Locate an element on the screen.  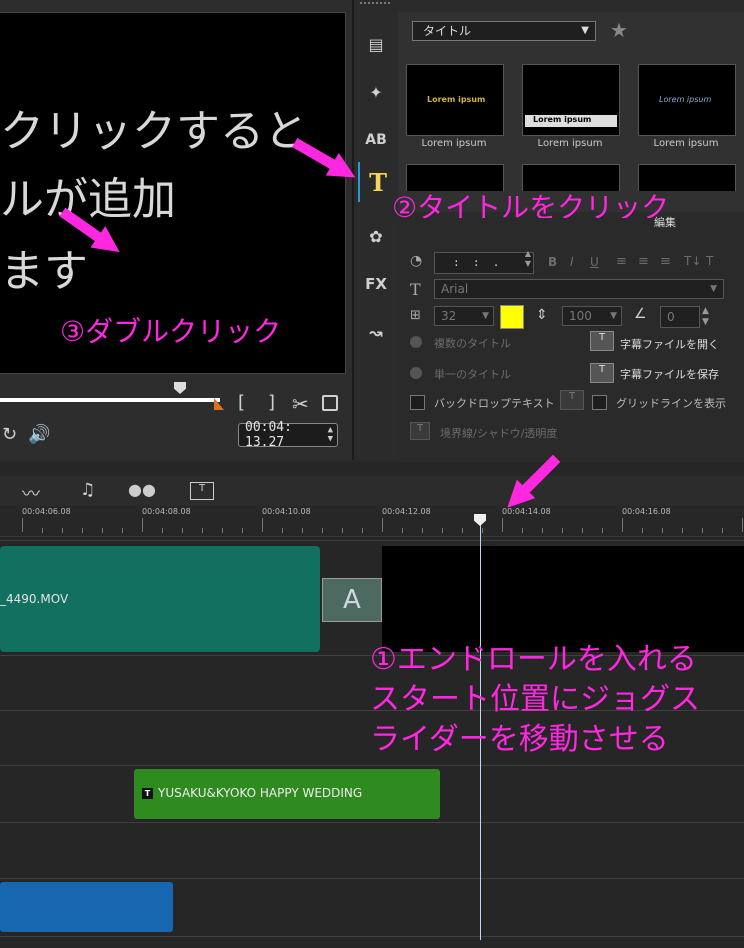
video-clip: _4490.MOV is located at coordinates (160, 599).